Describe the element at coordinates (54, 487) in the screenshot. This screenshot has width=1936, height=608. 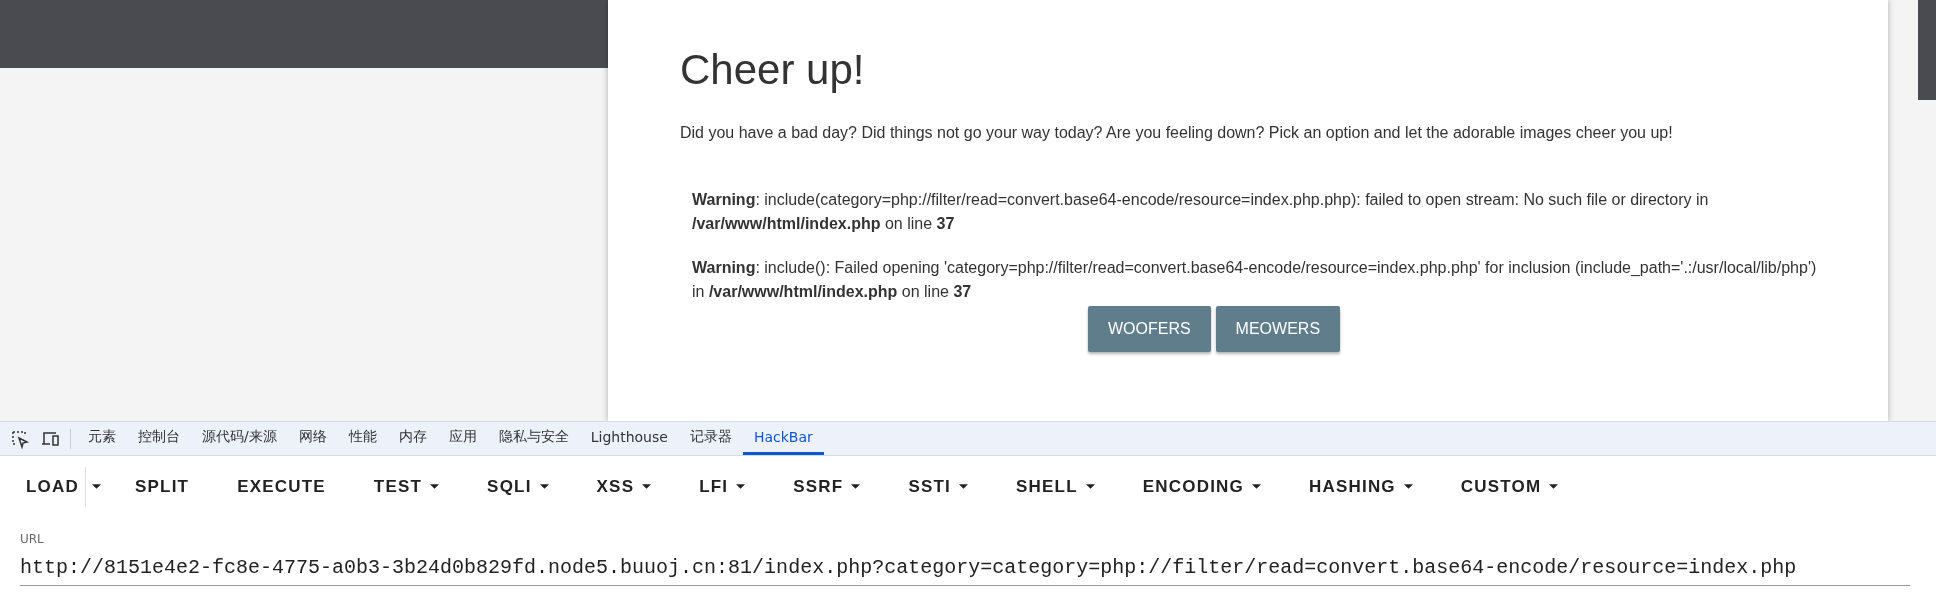
I see `toolbar-button: LOAD` at that location.